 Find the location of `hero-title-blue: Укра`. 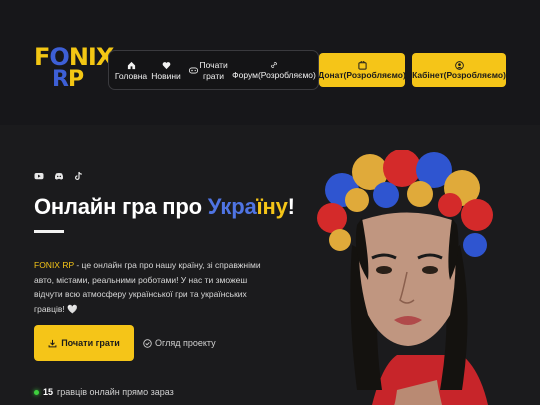

hero-title-blue: Укра is located at coordinates (232, 206).